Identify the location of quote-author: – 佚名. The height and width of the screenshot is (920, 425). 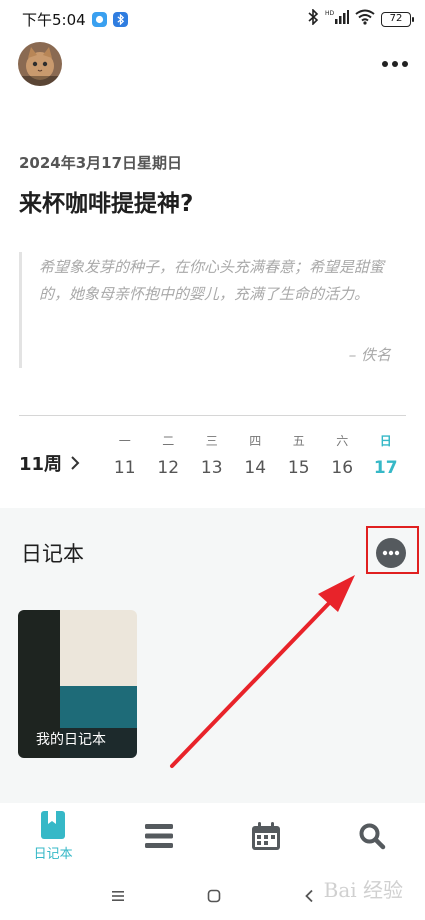
(369, 355).